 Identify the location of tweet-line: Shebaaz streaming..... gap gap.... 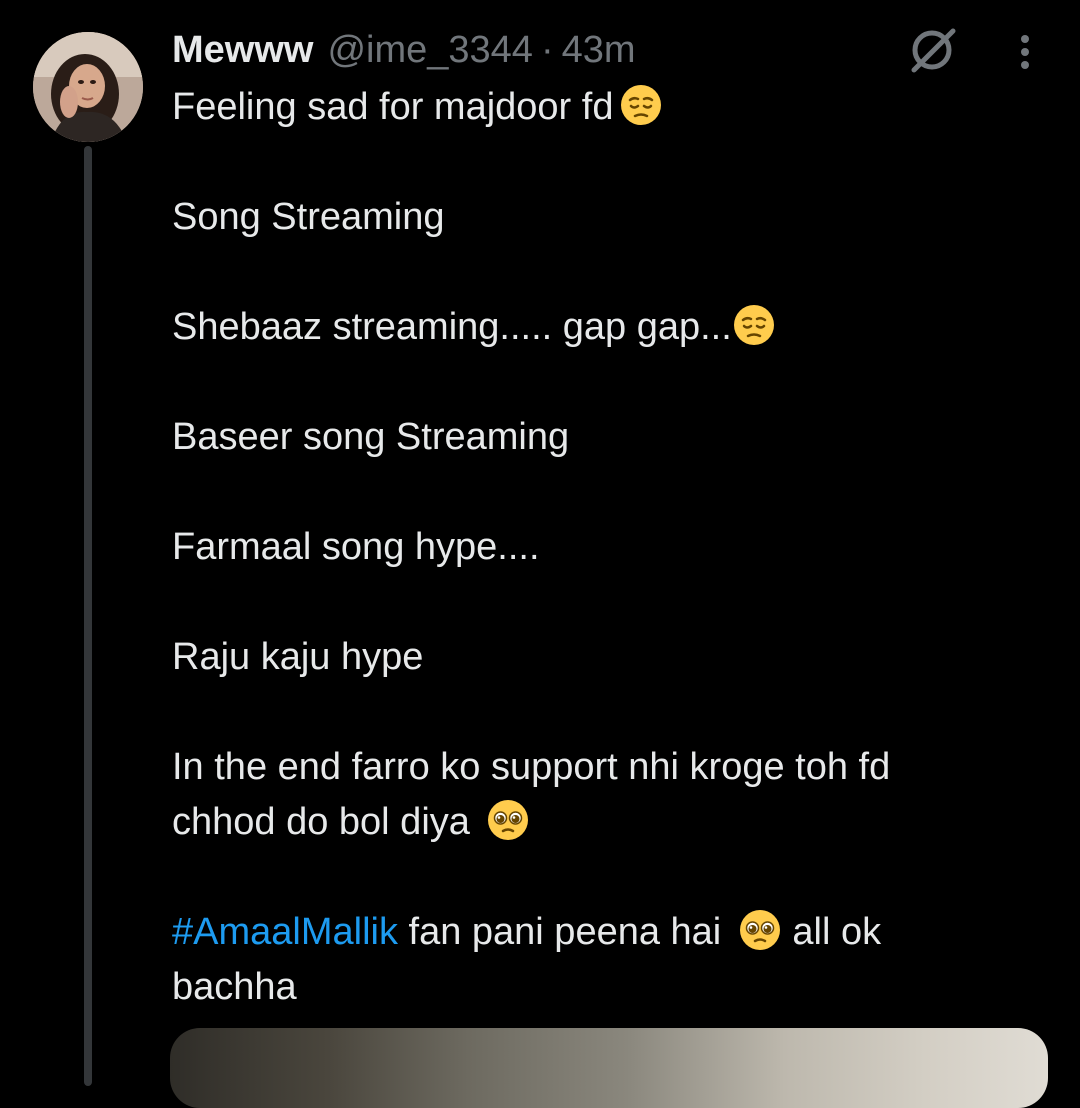
(602, 327).